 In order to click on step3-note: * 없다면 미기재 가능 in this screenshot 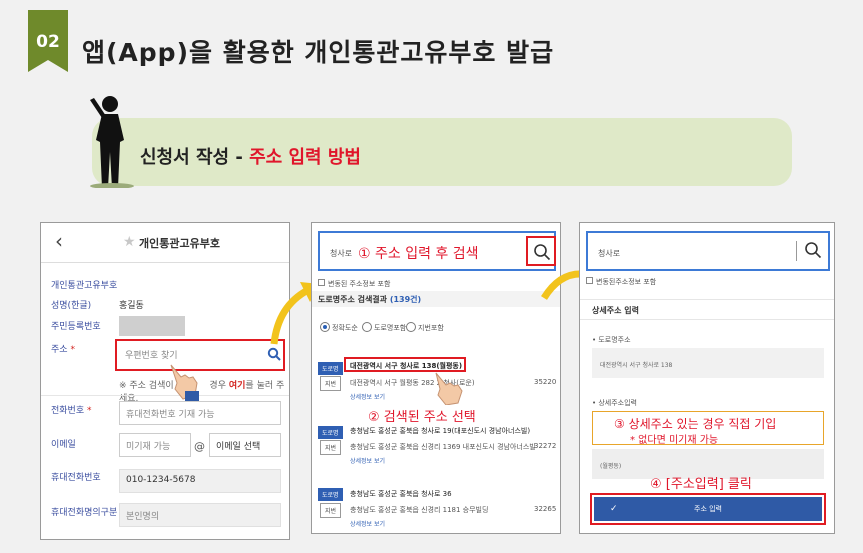, I will do `click(674, 440)`.